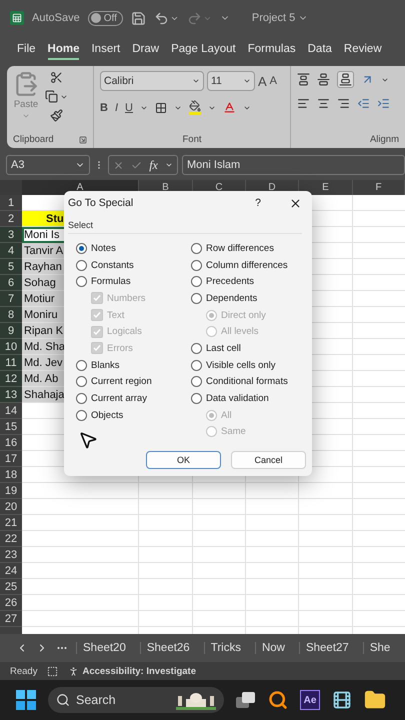  Describe the element at coordinates (343, 103) in the screenshot. I see `align-right-icon` at that location.